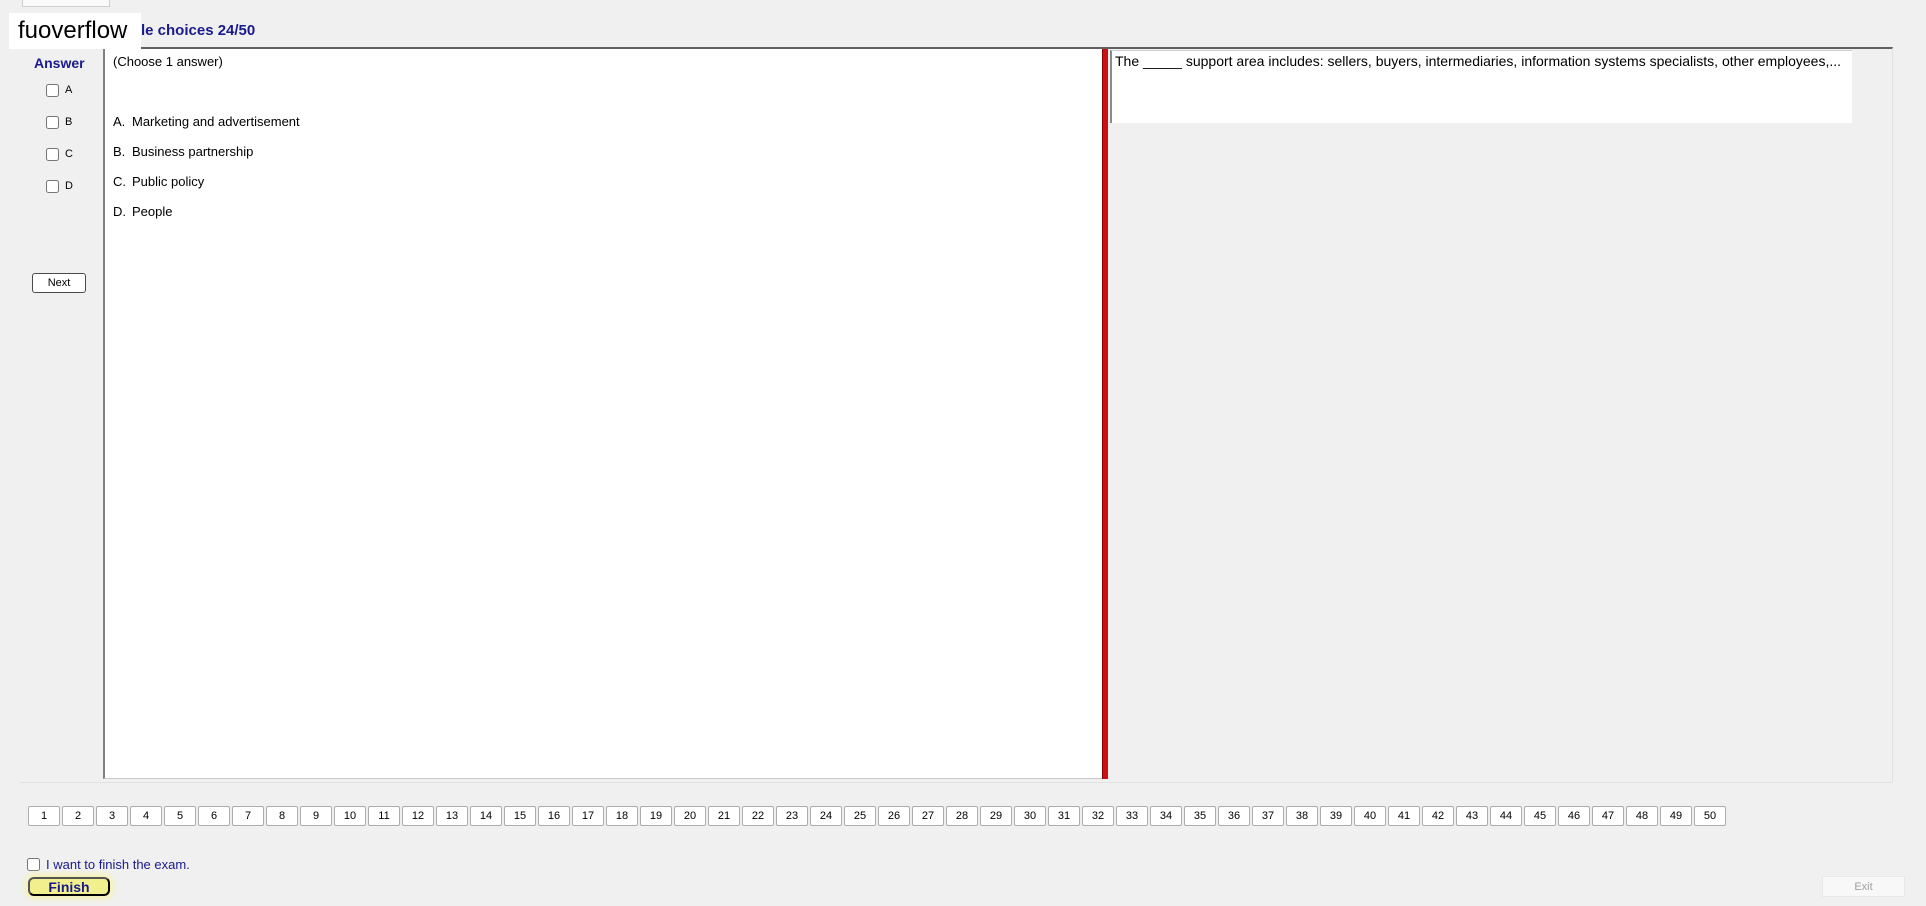 Image resolution: width=1926 pixels, height=906 pixels. I want to click on question-nav-button: 16, so click(554, 816).